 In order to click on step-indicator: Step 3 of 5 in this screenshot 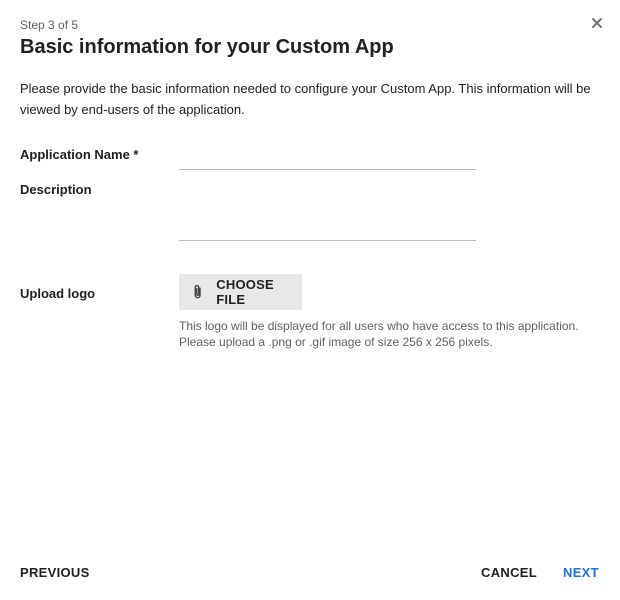, I will do `click(49, 25)`.